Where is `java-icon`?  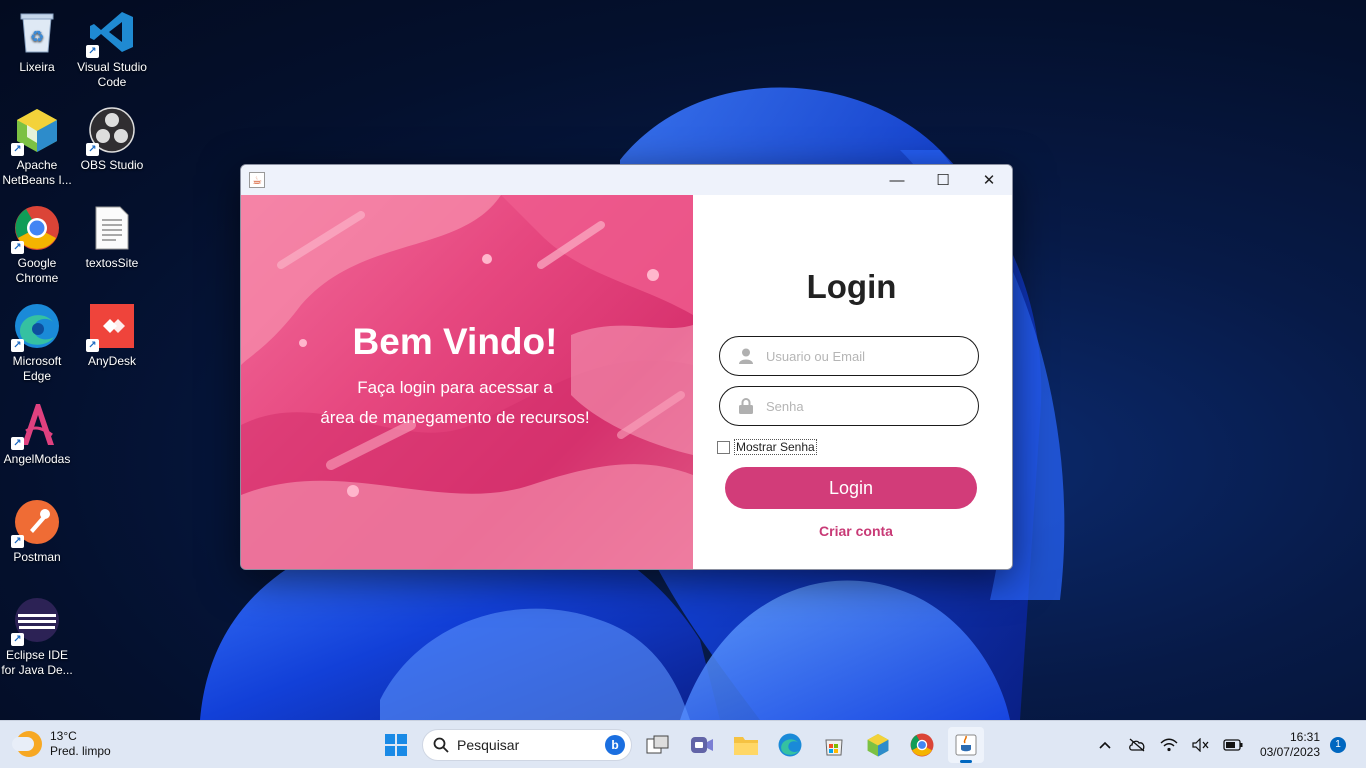
java-icon is located at coordinates (966, 745).